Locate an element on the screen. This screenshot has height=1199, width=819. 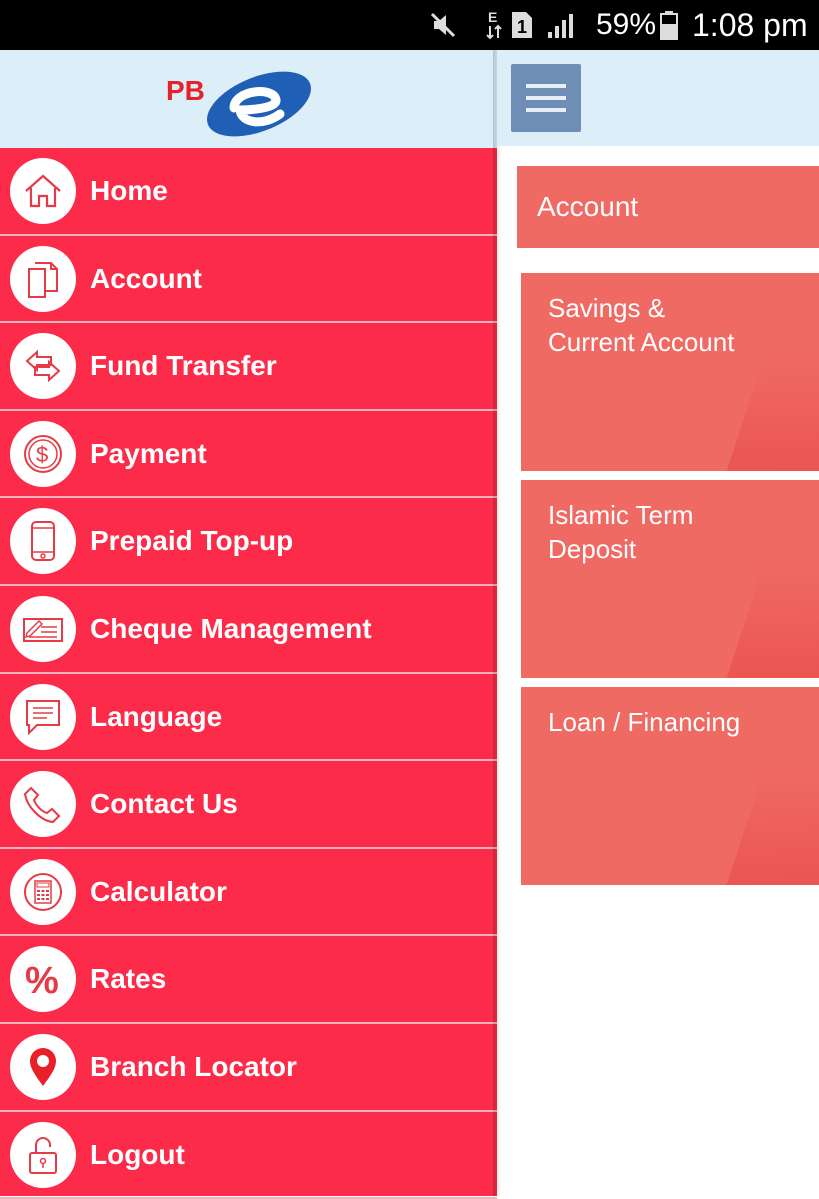
section-title: Account is located at coordinates (588, 206).